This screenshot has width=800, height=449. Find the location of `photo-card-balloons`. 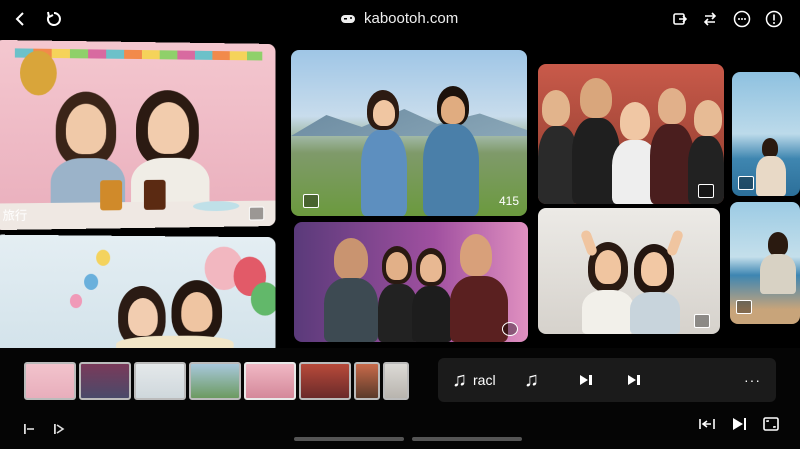

photo-card-balloons is located at coordinates (138, 291).